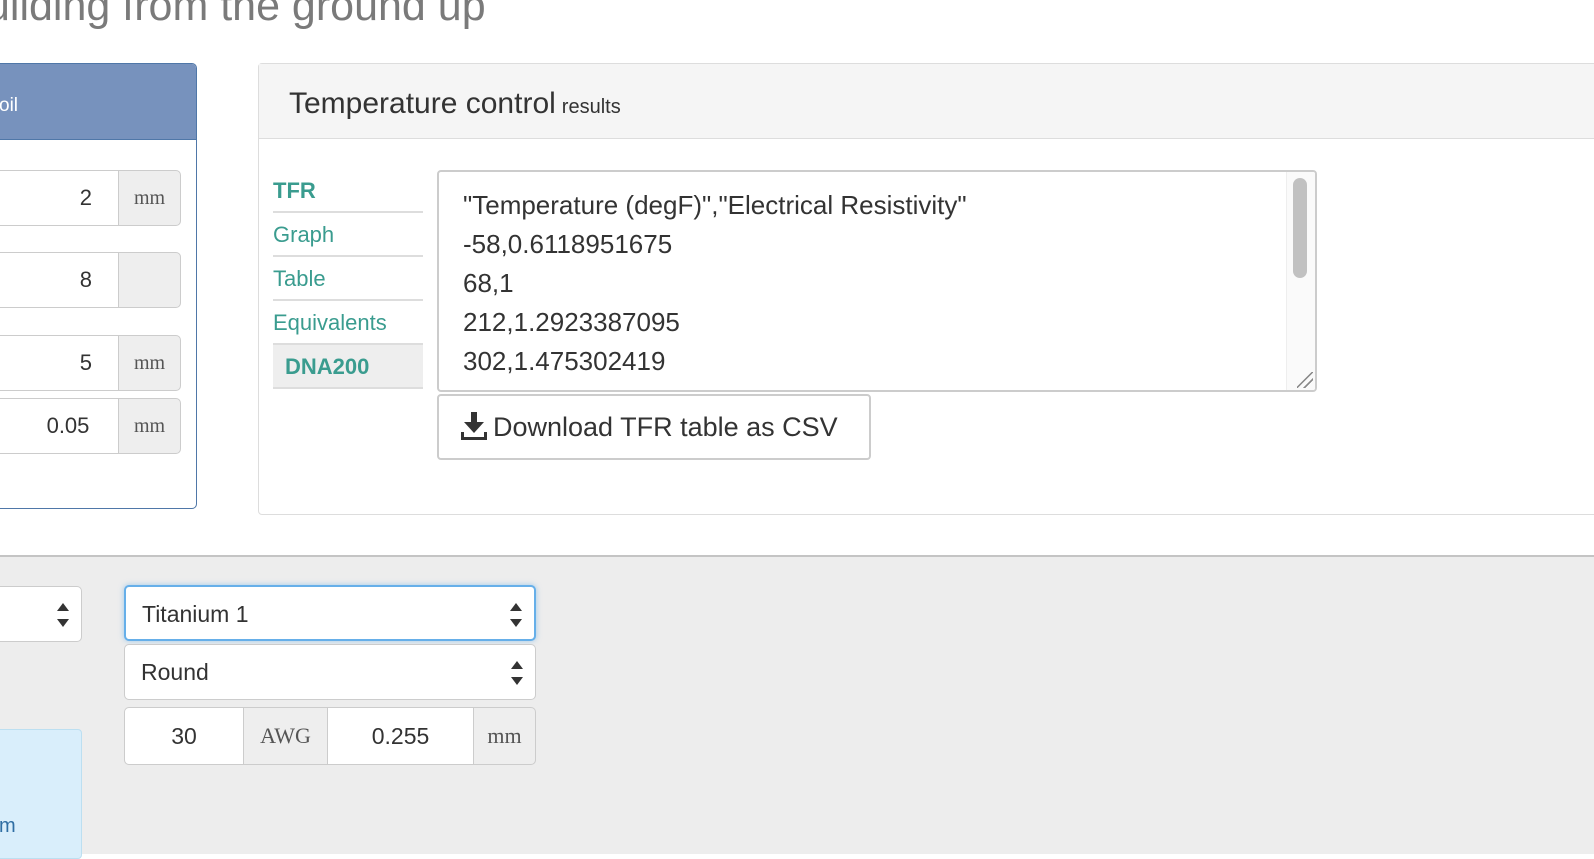 This screenshot has height=859, width=1594. Describe the element at coordinates (286, 736) in the screenshot. I see `gauge-unit: AWG` at that location.